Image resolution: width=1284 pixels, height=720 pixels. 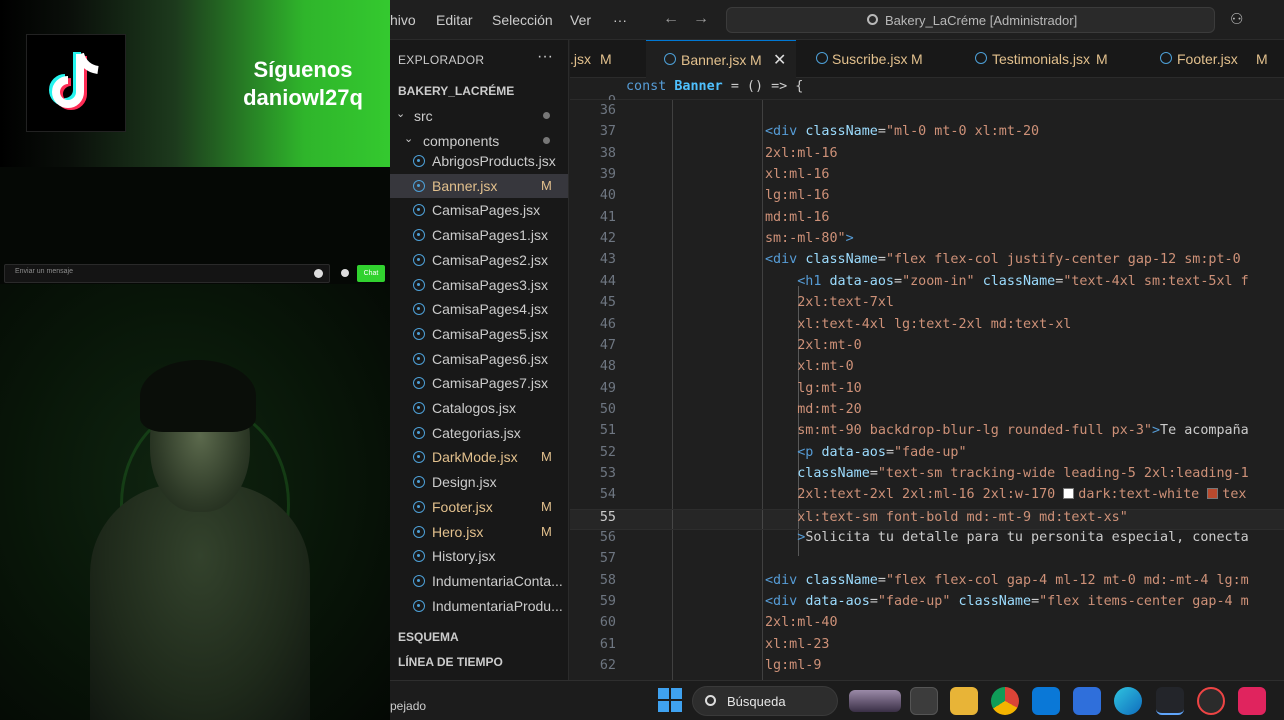 I want to click on tab-testimonials: Testimonials.jsx M, so click(x=1048, y=59).